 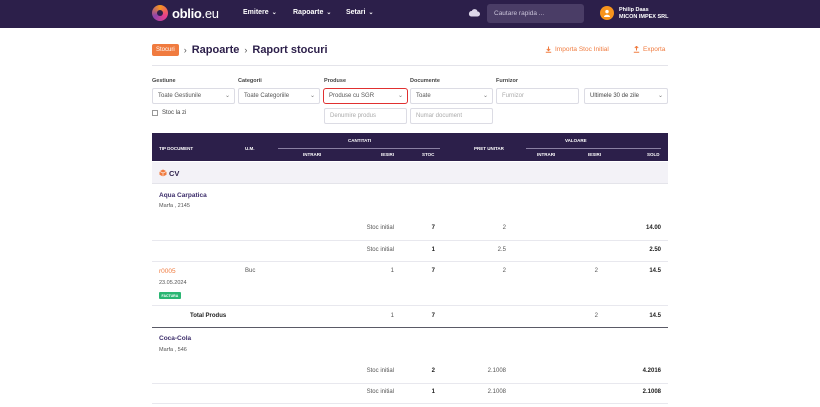 What do you see at coordinates (504, 271) in the screenshot?
I see `doc-pret: 2` at bounding box center [504, 271].